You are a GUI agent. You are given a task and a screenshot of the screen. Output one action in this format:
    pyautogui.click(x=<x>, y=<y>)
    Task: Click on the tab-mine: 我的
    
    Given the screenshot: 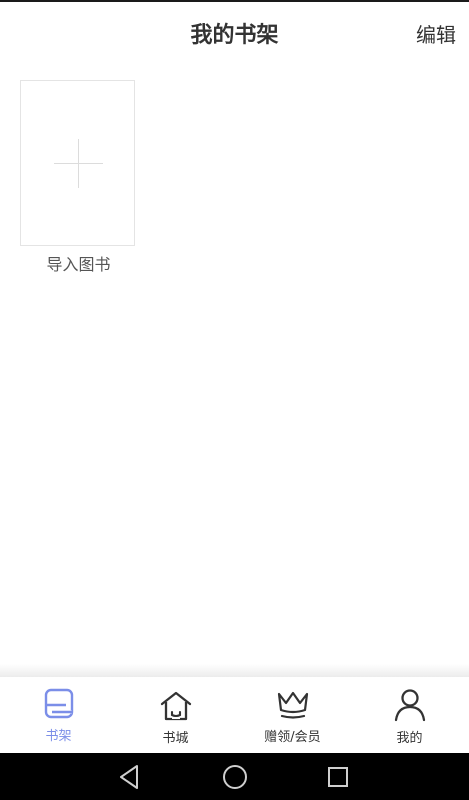 What is the action you would take?
    pyautogui.click(x=409, y=715)
    